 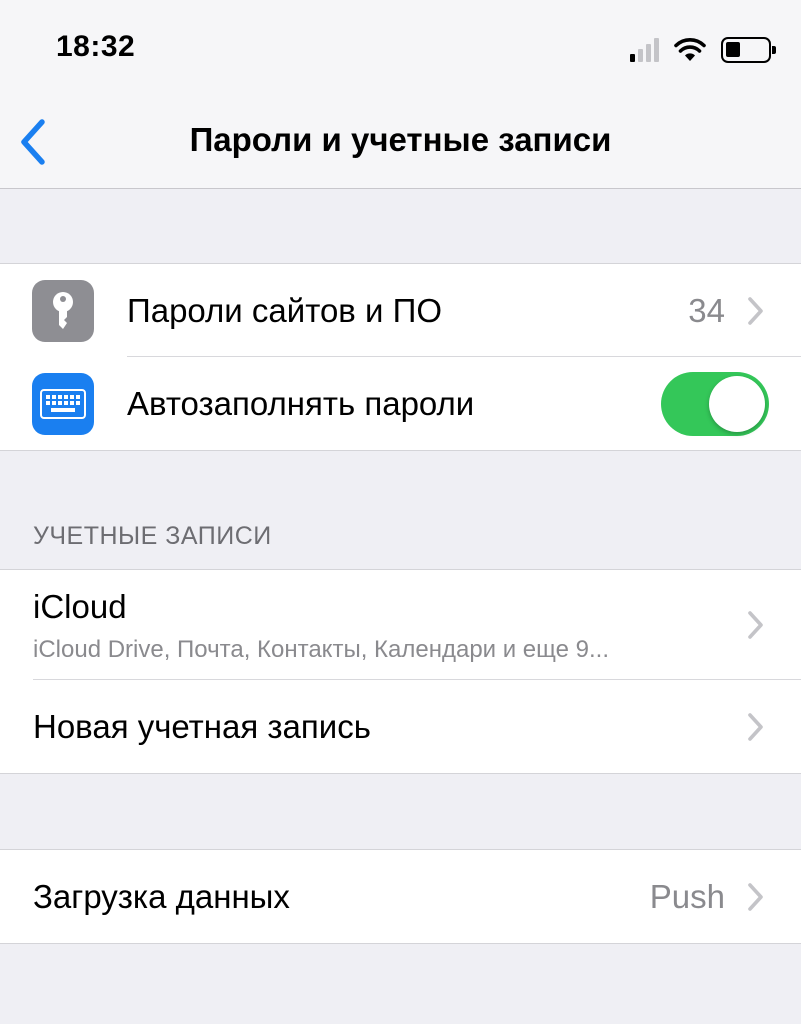 I want to click on autofill-toggle, so click(x=715, y=403).